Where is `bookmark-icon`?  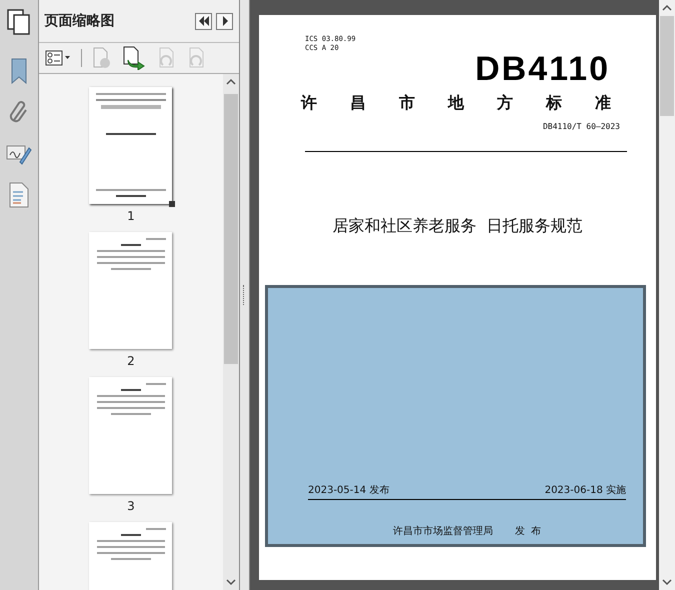
bookmark-icon is located at coordinates (19, 71).